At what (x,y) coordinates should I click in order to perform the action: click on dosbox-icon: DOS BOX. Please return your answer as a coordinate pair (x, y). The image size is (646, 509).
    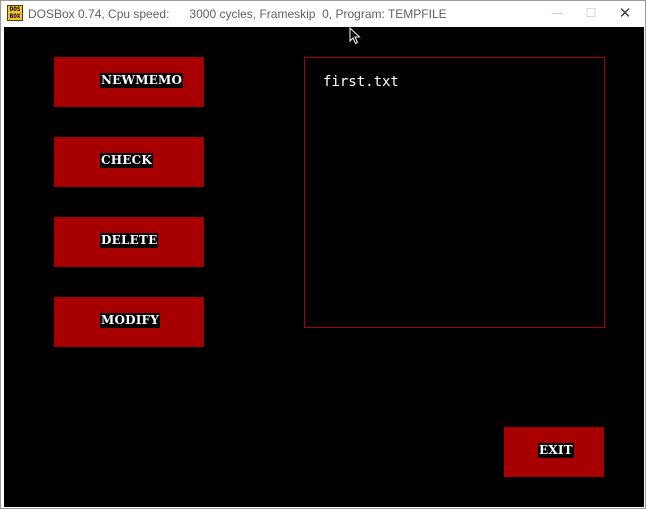
    Looking at the image, I should click on (15, 13).